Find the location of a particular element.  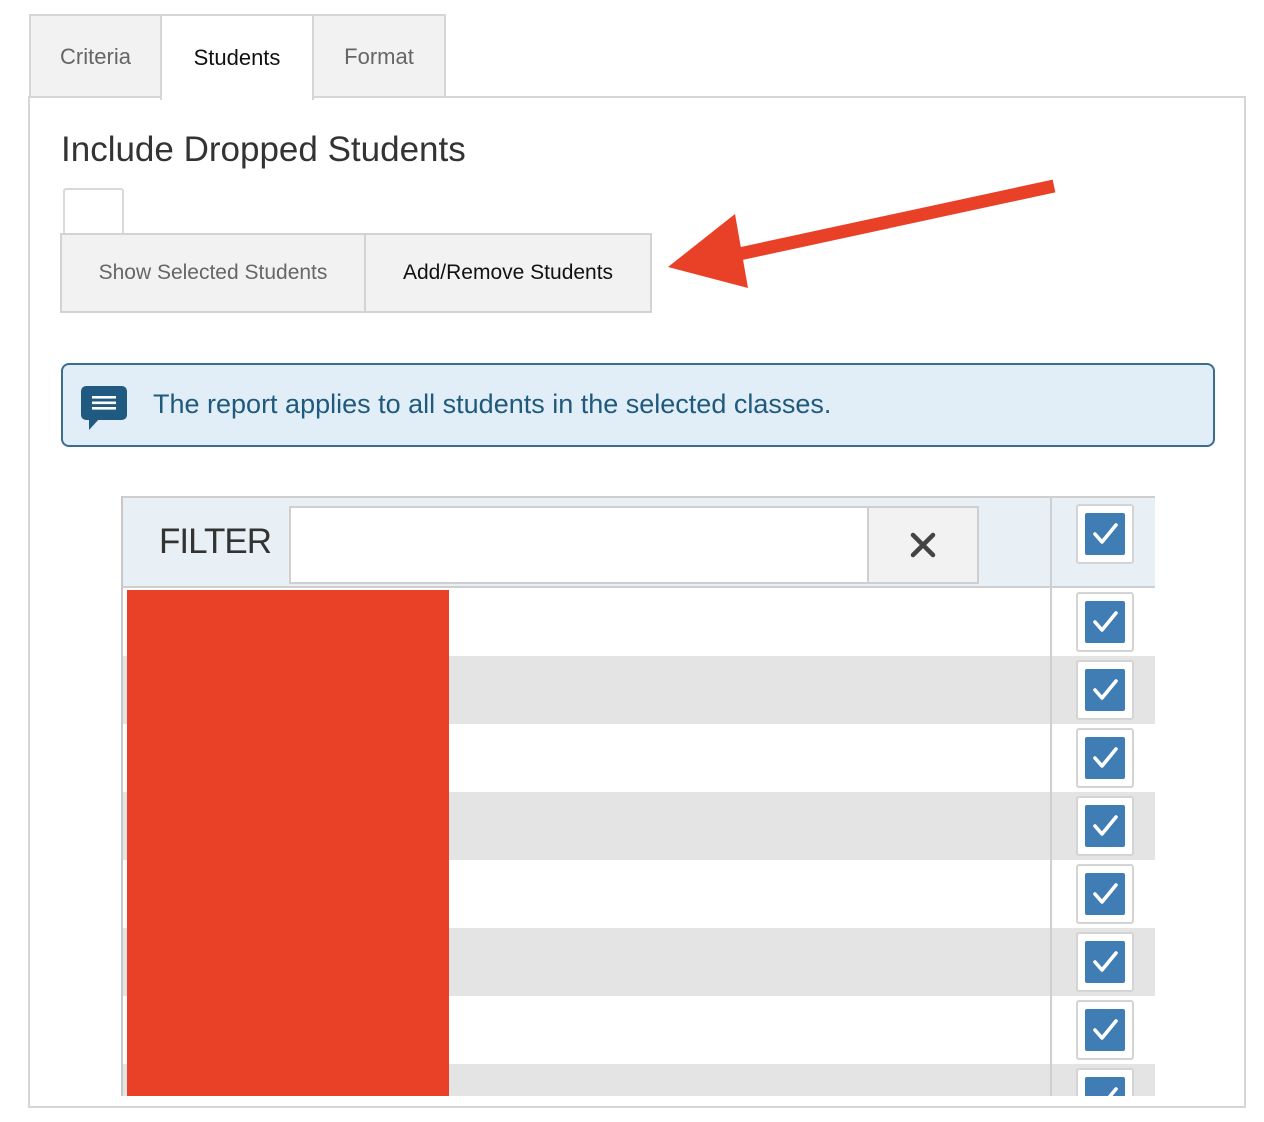

redacted-student-names is located at coordinates (288, 843).